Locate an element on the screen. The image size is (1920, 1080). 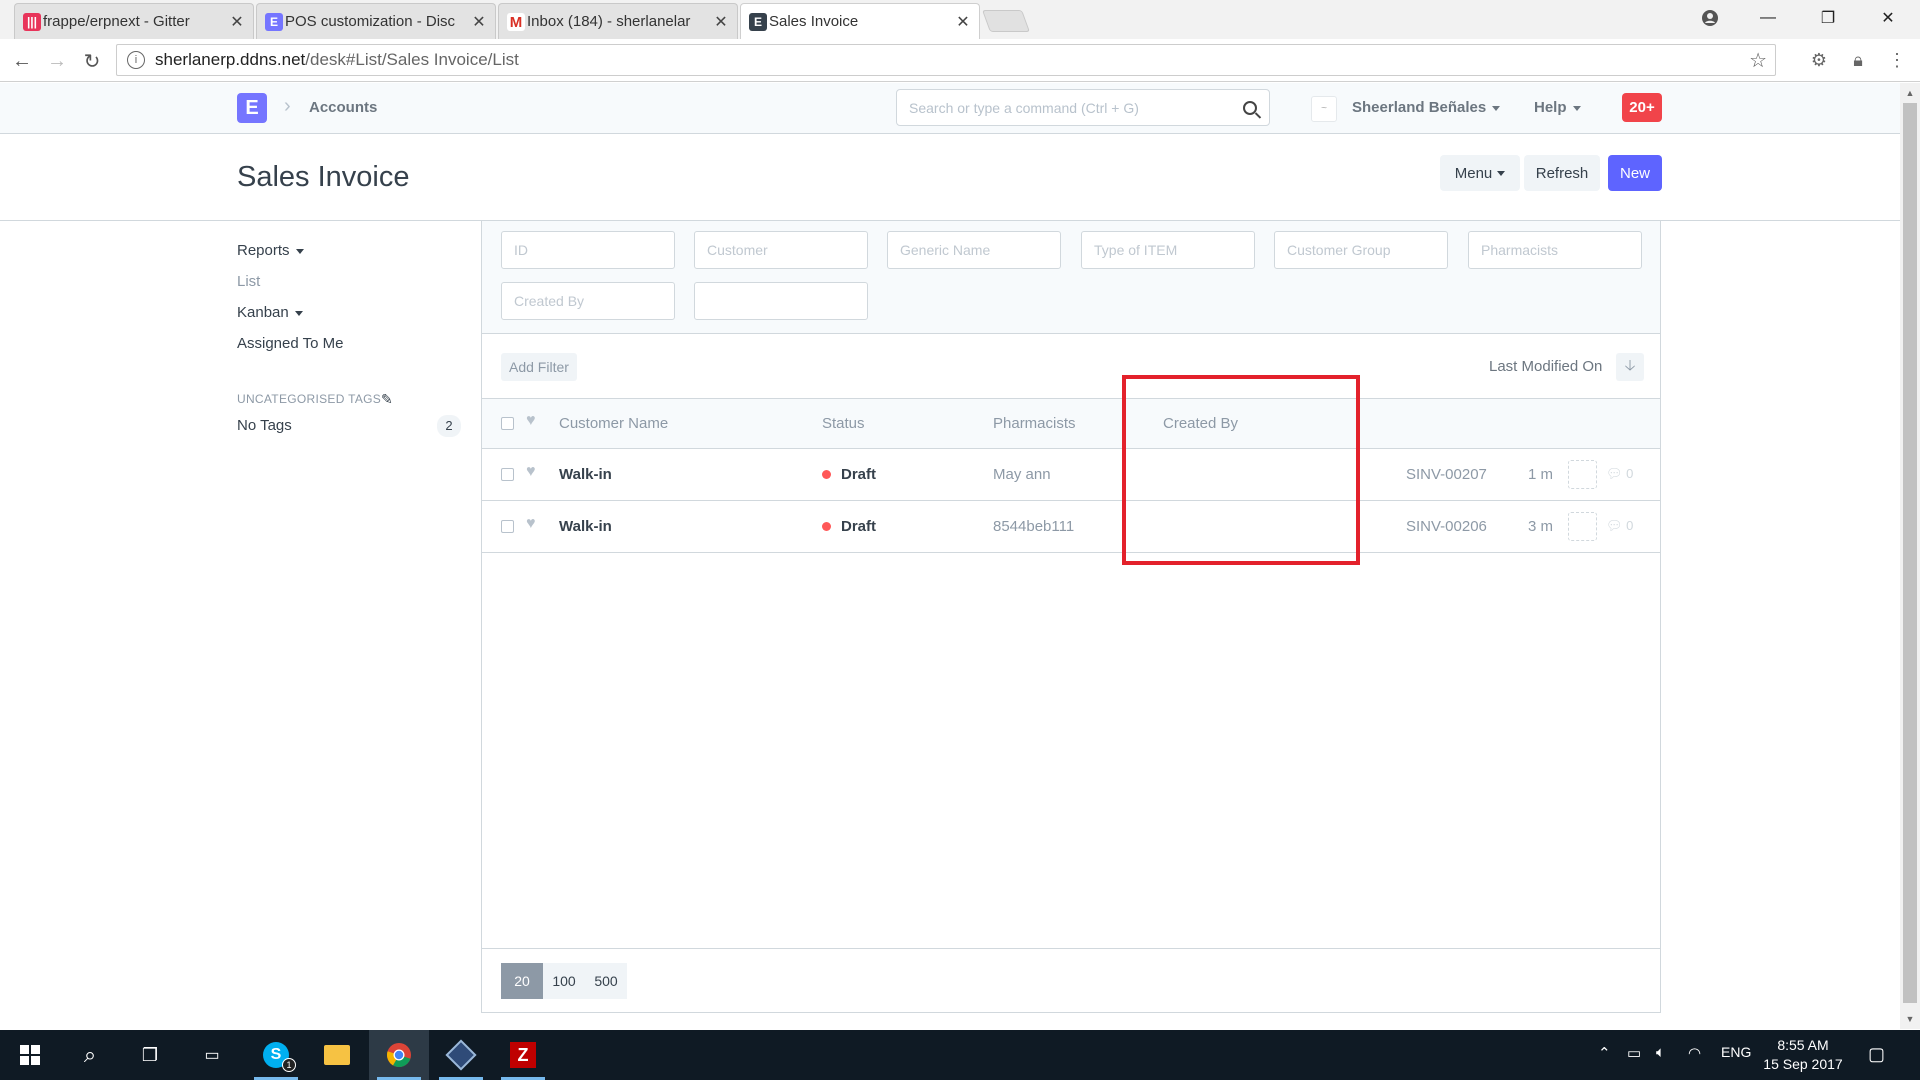
sort-order-button: 🡣 is located at coordinates (1630, 367).